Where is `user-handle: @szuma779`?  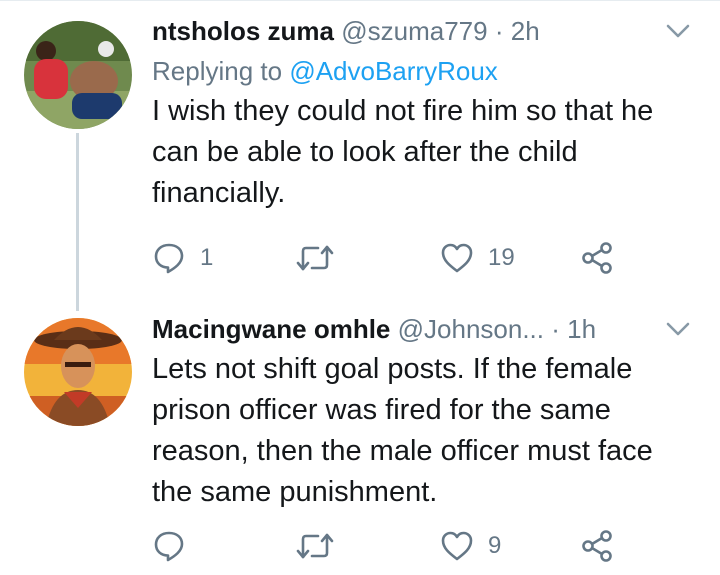 user-handle: @szuma779 is located at coordinates (414, 31).